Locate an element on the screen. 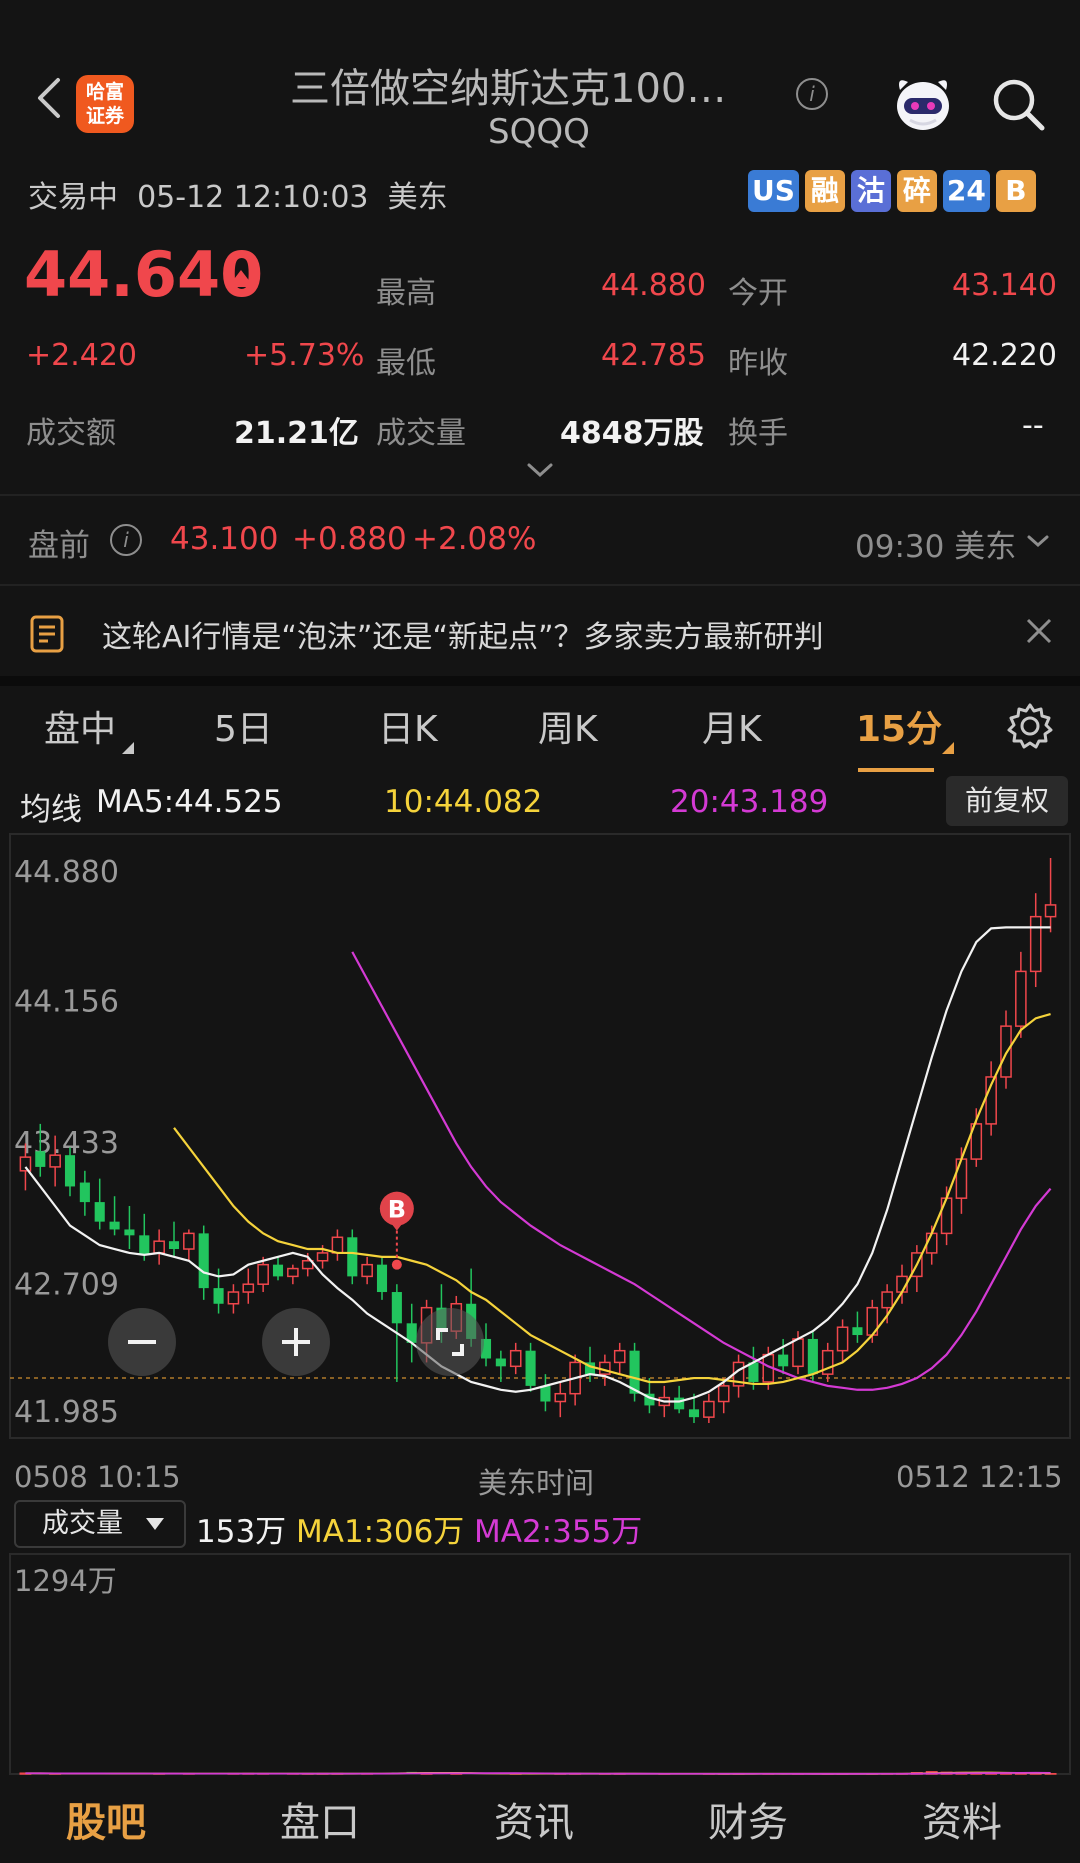  market-badge: 碎 is located at coordinates (916, 191).